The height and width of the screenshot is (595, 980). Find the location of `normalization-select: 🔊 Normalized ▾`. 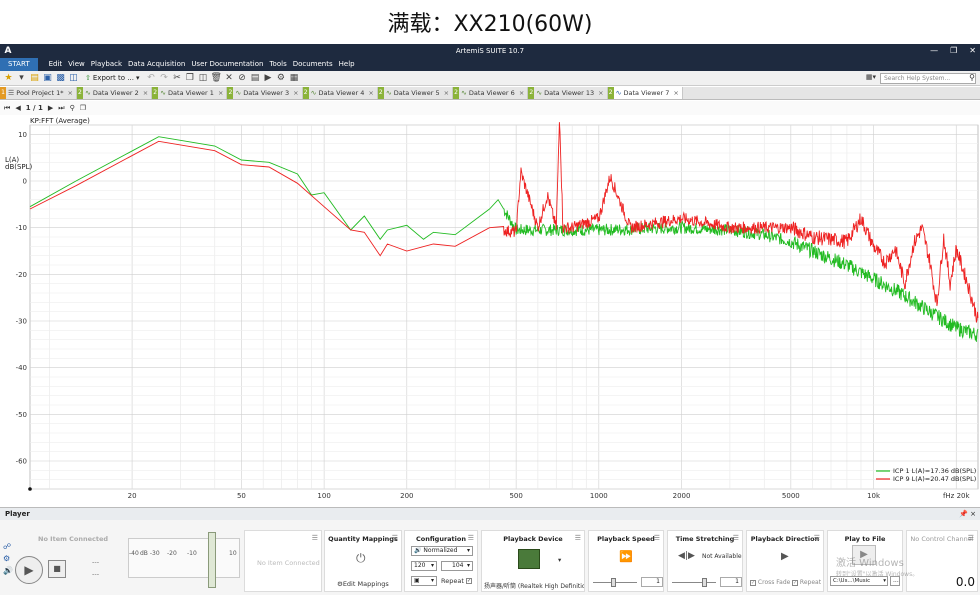

normalization-select: 🔊 Normalized ▾ is located at coordinates (442, 551).